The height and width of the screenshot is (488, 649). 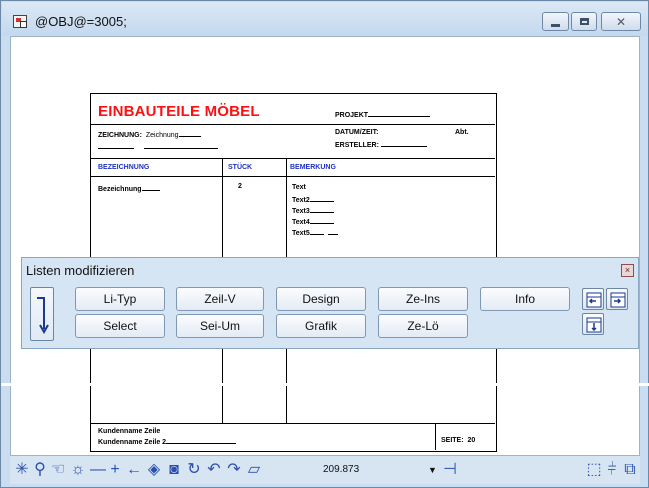 What do you see at coordinates (58, 470) in the screenshot?
I see `pan-hand-icon: ☜` at bounding box center [58, 470].